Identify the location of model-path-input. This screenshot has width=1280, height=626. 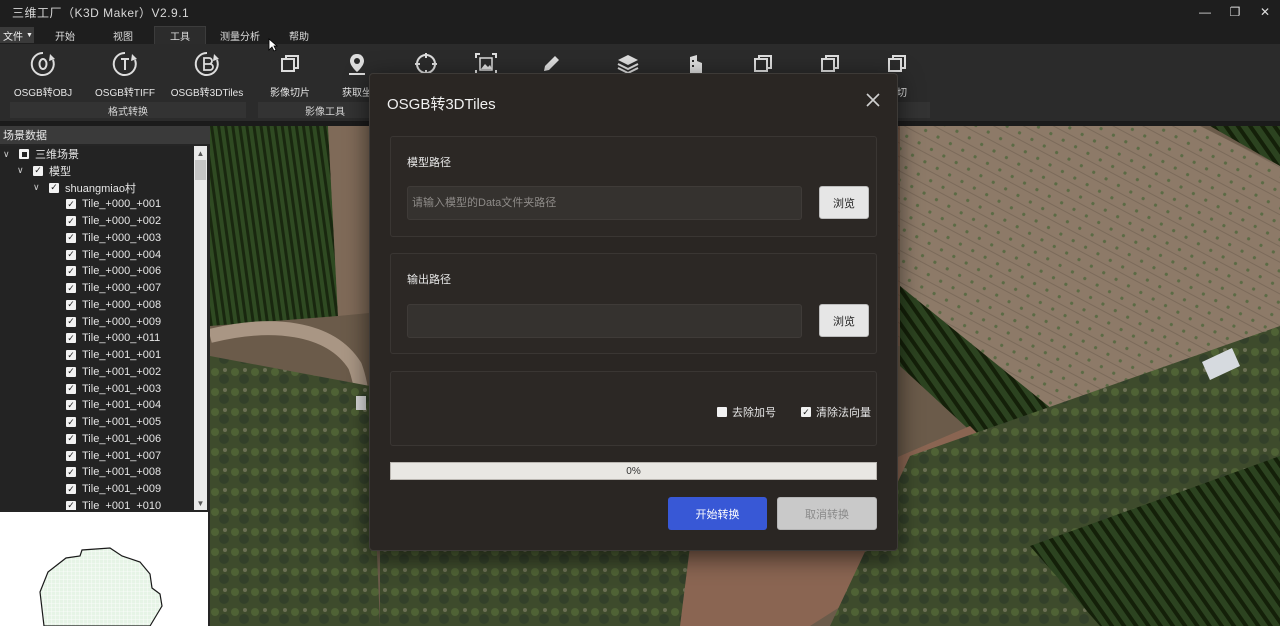
(604, 203).